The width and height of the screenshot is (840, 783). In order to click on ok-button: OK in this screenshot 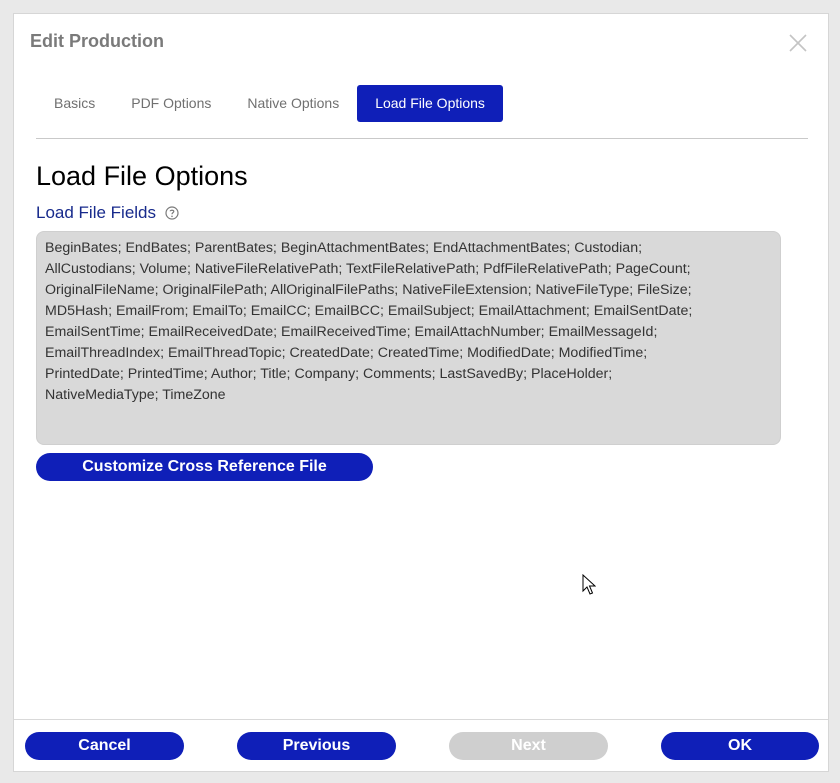, I will do `click(740, 746)`.